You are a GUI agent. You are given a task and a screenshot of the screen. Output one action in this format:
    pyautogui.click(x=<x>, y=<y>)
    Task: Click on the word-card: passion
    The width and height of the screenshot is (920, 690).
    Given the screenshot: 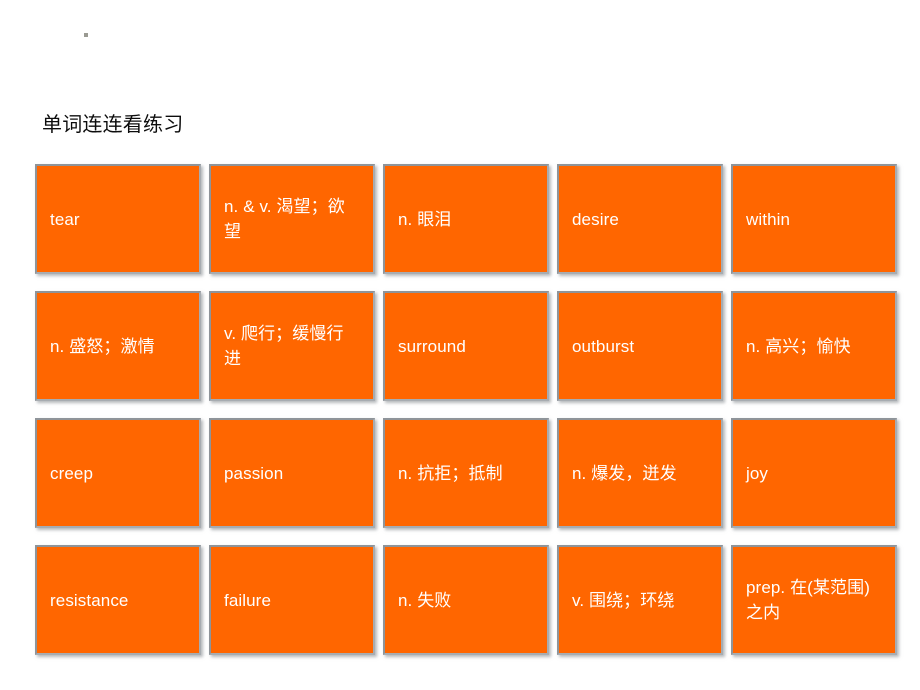 What is the action you would take?
    pyautogui.click(x=292, y=473)
    